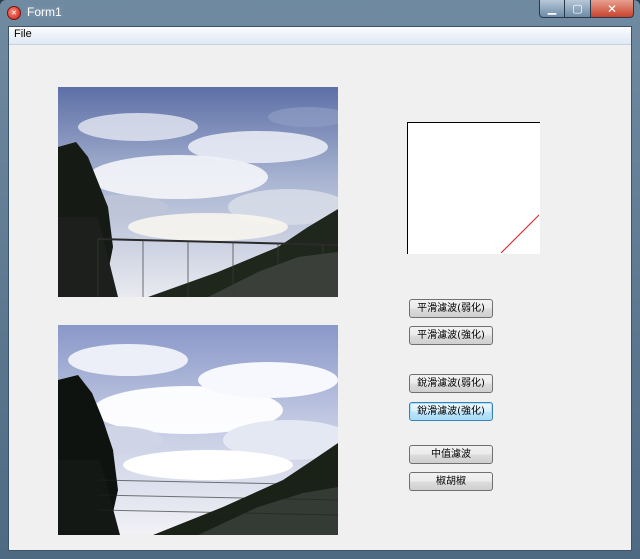 This screenshot has height=559, width=640. What do you see at coordinates (44, 12) in the screenshot?
I see `window-title: Form1` at bounding box center [44, 12].